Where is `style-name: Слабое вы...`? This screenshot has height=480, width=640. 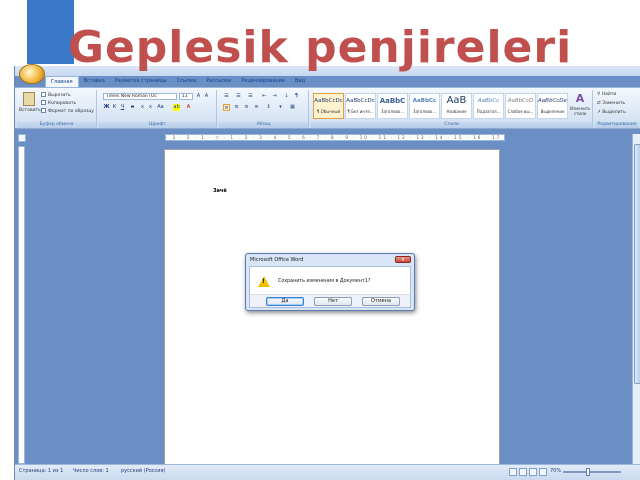
style-name: Слабое вы... is located at coordinates (520, 111).